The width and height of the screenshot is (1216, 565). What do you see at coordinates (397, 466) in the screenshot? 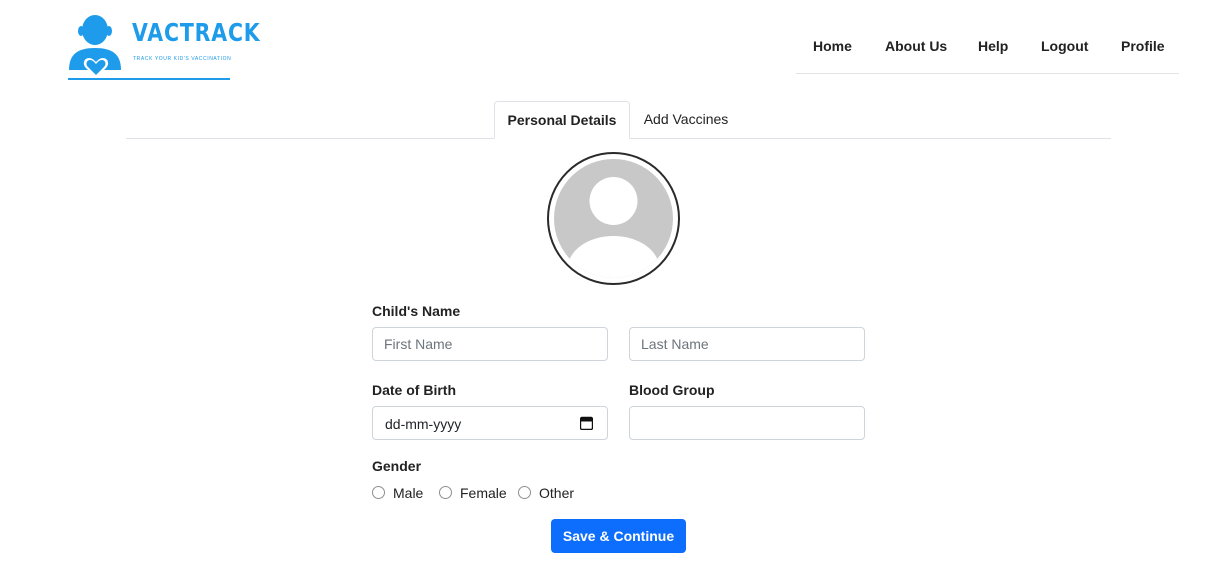
I see `gender-label: Gender` at bounding box center [397, 466].